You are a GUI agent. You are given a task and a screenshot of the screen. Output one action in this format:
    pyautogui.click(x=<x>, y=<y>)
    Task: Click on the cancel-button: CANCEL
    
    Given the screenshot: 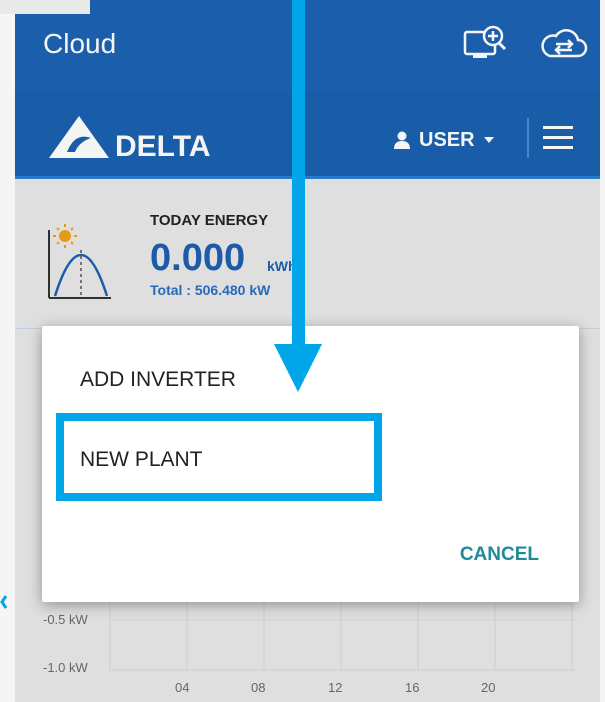 What is the action you would take?
    pyautogui.click(x=499, y=555)
    